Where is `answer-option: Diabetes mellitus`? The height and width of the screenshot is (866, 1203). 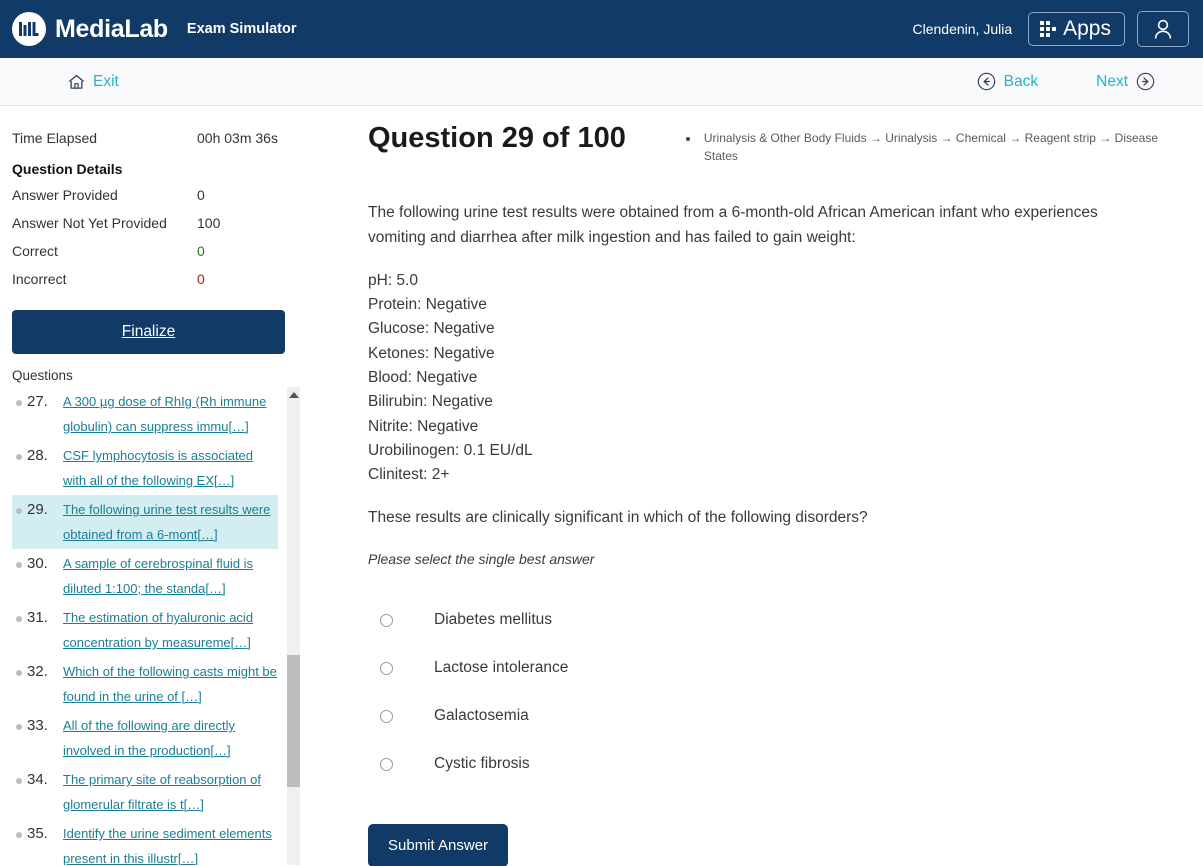
answer-option: Diabetes mellitus is located at coordinates (763, 621).